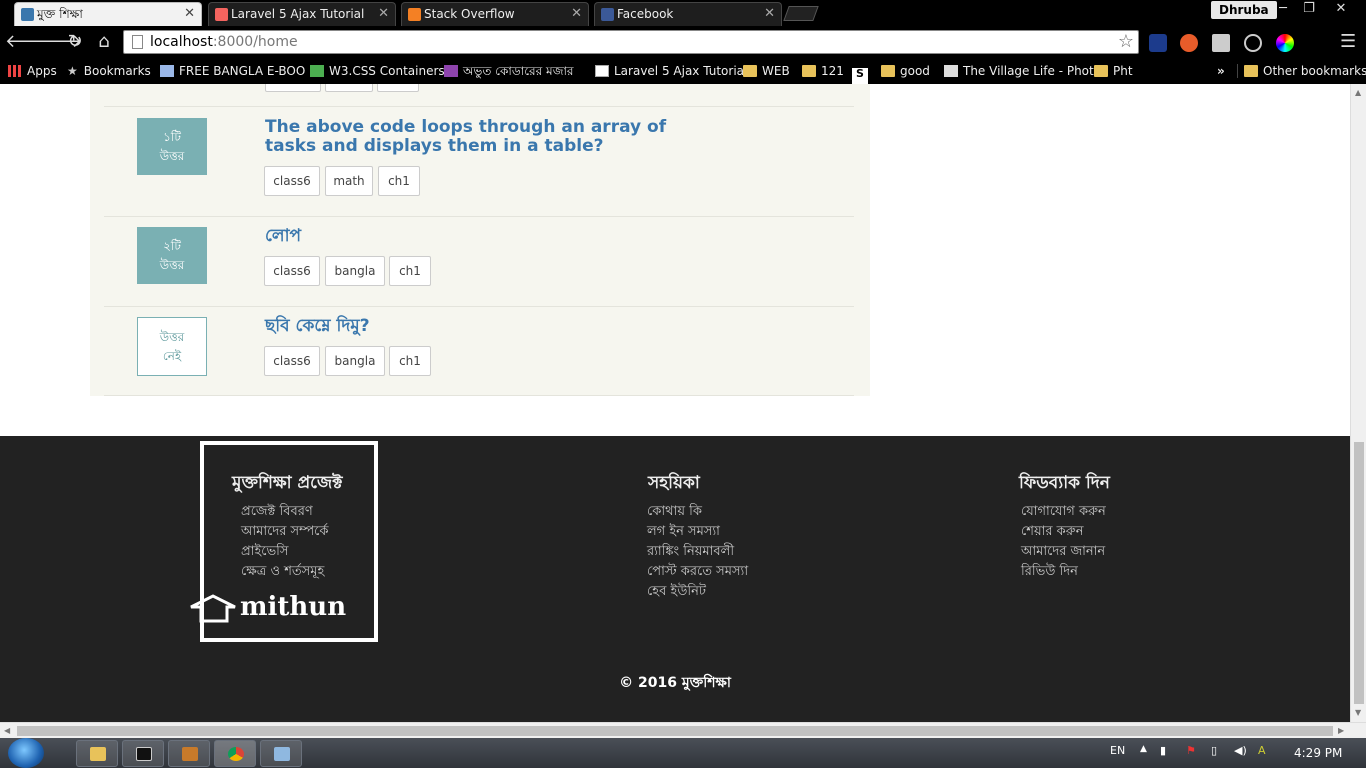  Describe the element at coordinates (823, 71) in the screenshot. I see `bookmark-folder-121: 121` at that location.